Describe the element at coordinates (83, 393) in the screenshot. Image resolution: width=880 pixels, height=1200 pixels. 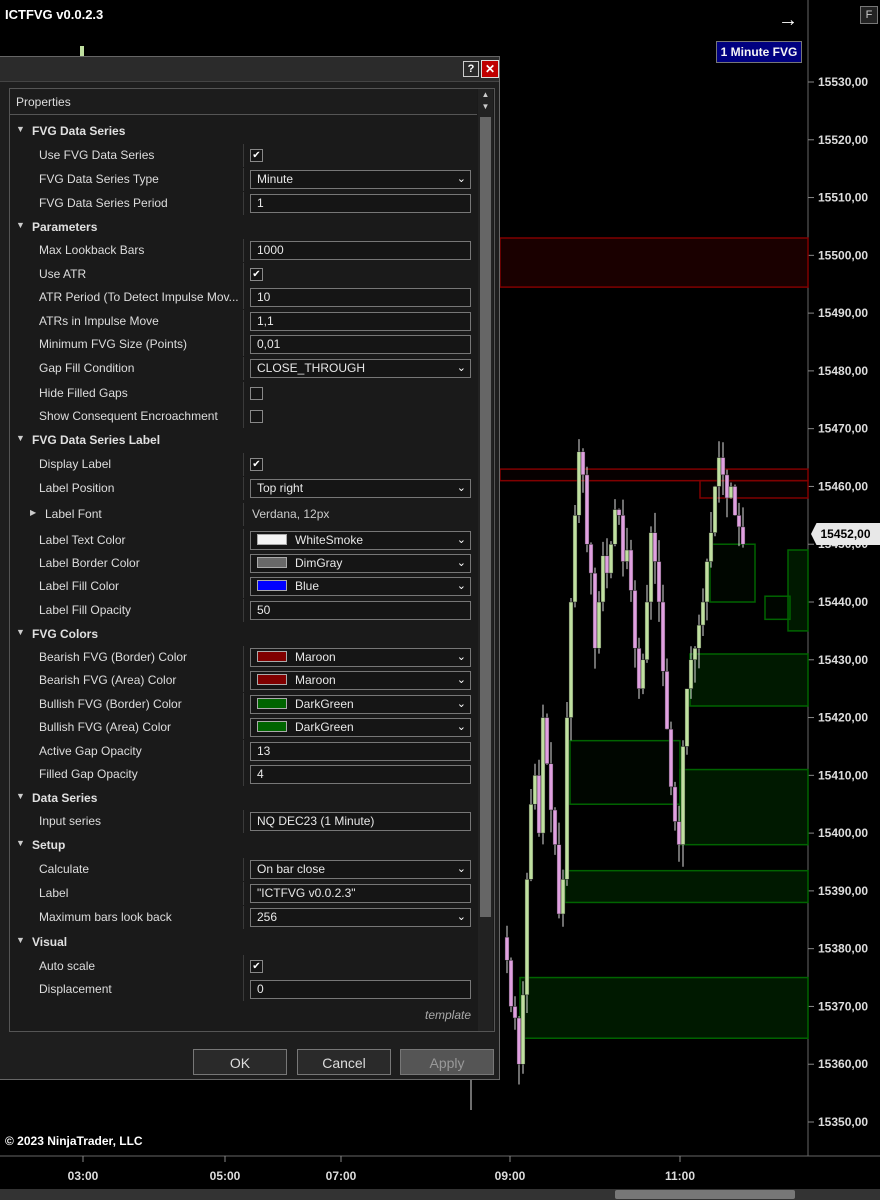
I see `property-label: Hide Filled Gaps` at that location.